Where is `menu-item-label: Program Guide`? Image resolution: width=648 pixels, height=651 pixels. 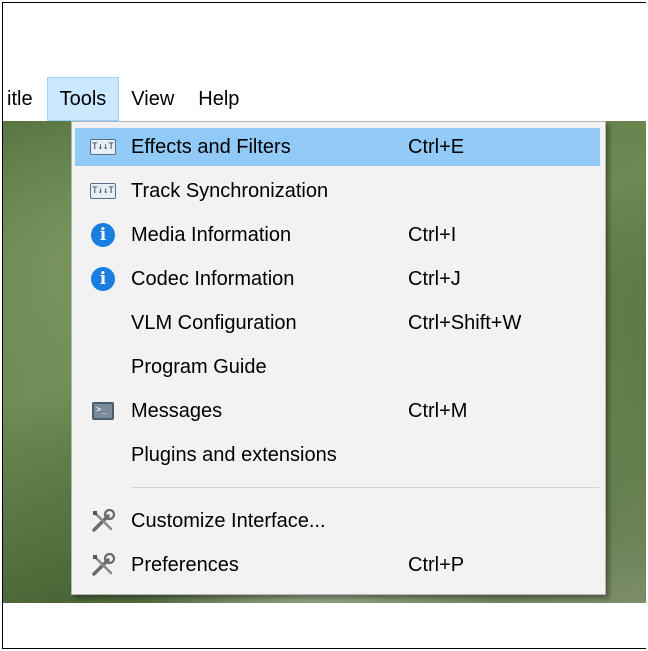 menu-item-label: Program Guide is located at coordinates (199, 366).